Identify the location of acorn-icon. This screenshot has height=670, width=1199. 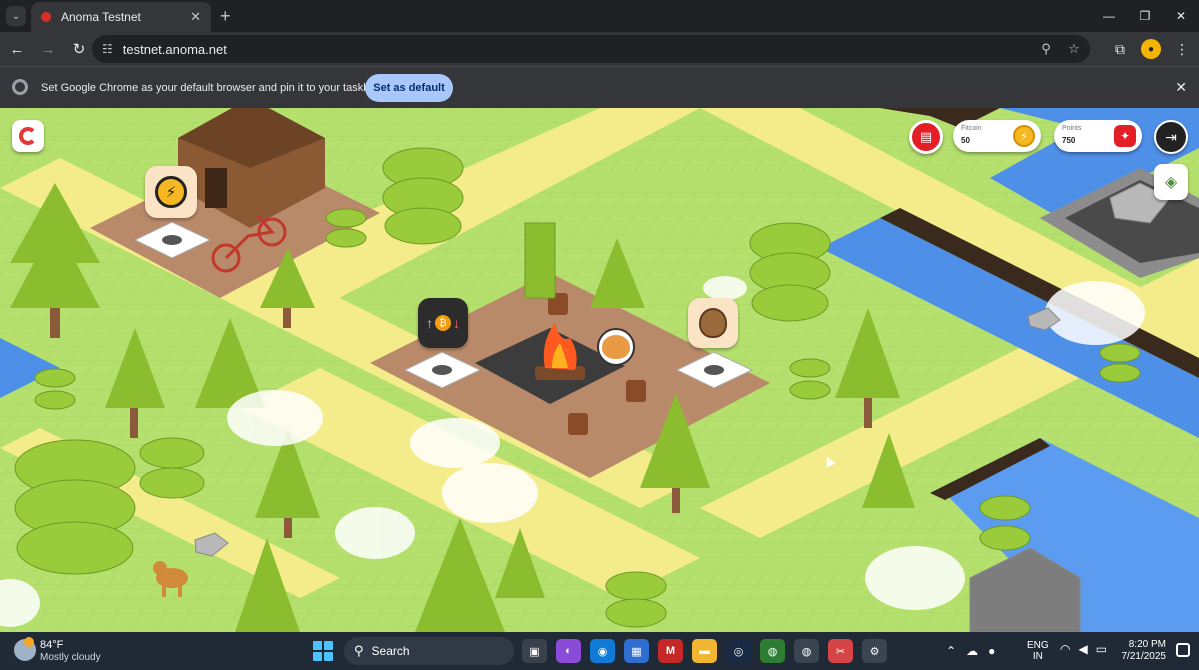
(713, 323).